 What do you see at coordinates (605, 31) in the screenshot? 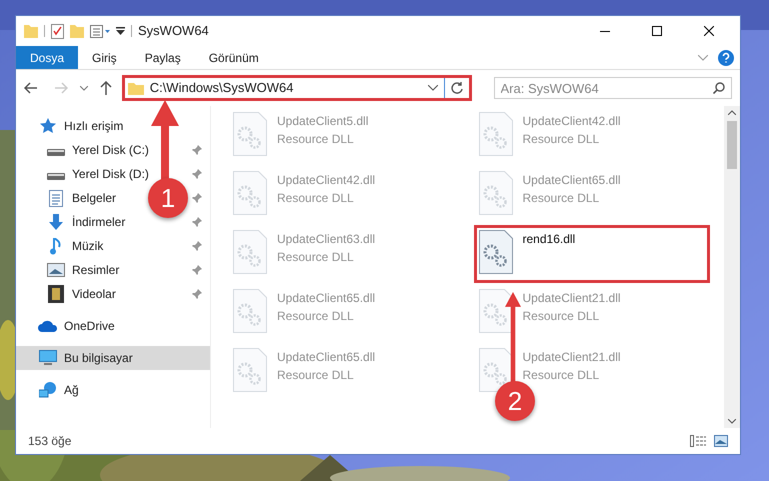
I see `minimize-icon` at bounding box center [605, 31].